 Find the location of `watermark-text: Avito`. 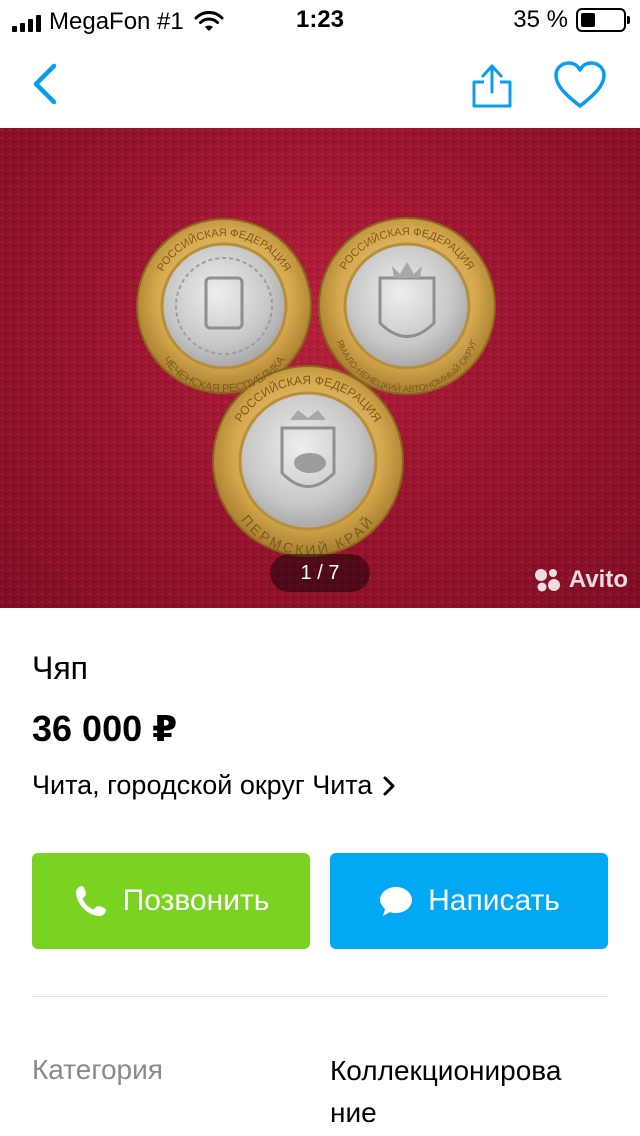

watermark-text: Avito is located at coordinates (598, 579).